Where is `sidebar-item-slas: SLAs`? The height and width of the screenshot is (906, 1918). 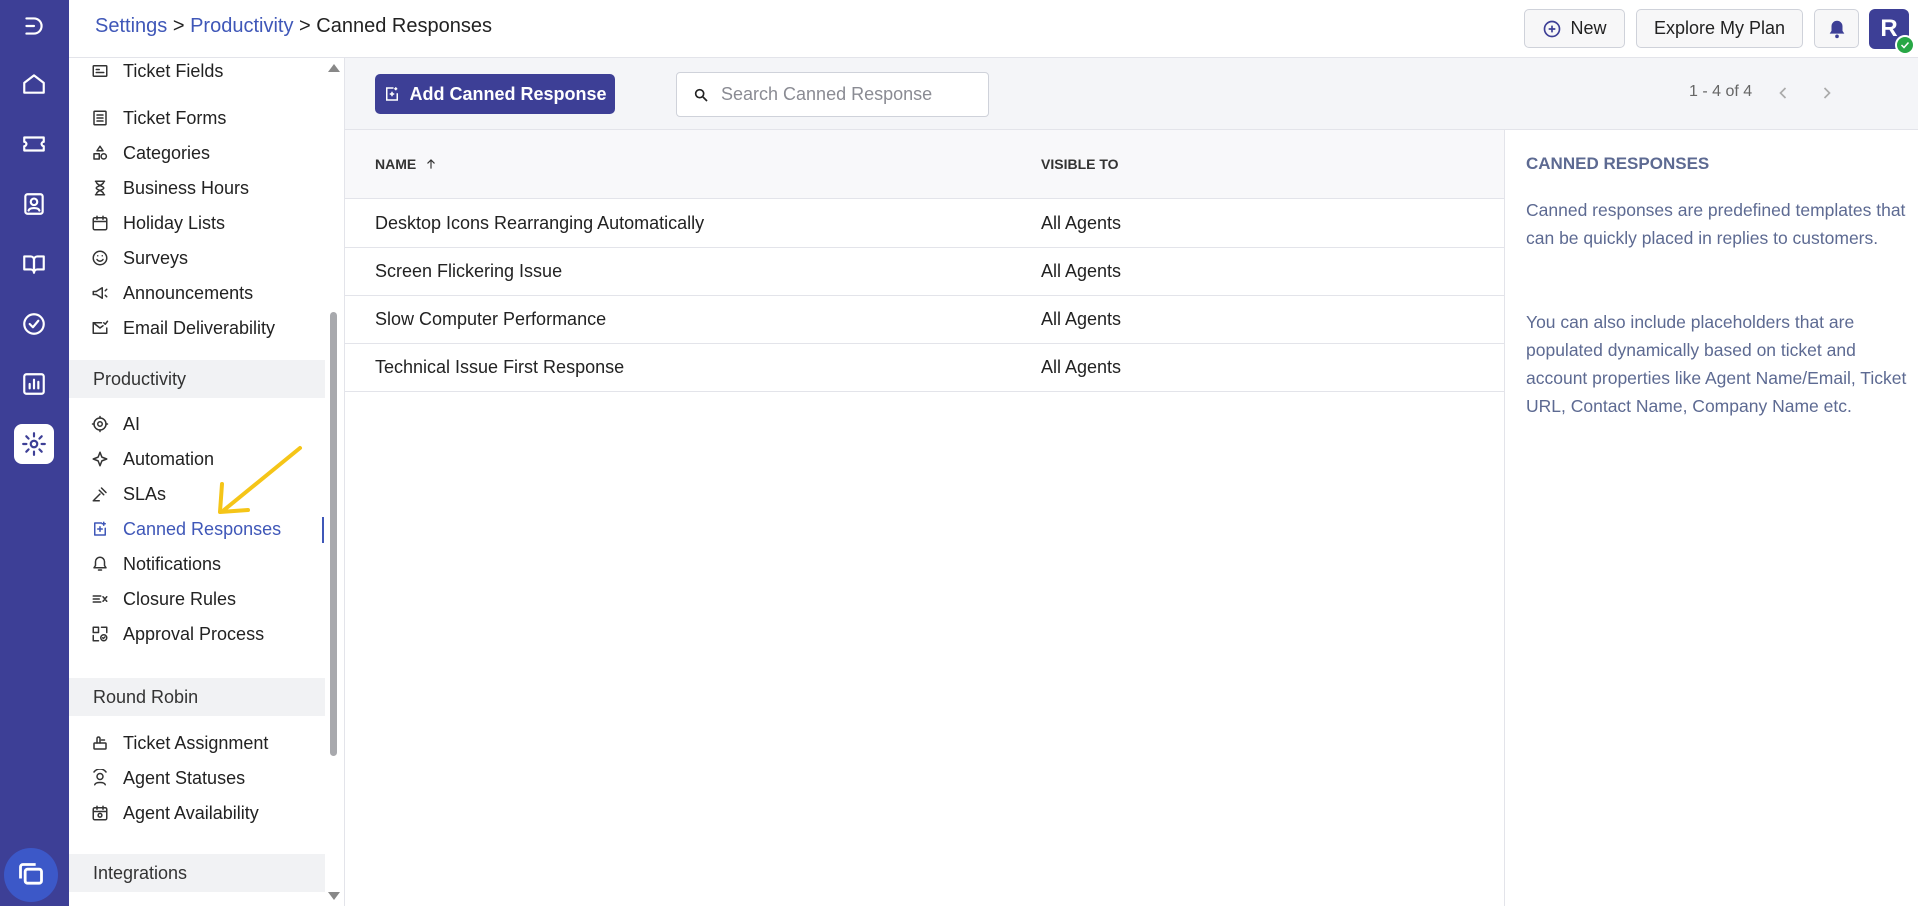
sidebar-item-slas: SLAs is located at coordinates (128, 494).